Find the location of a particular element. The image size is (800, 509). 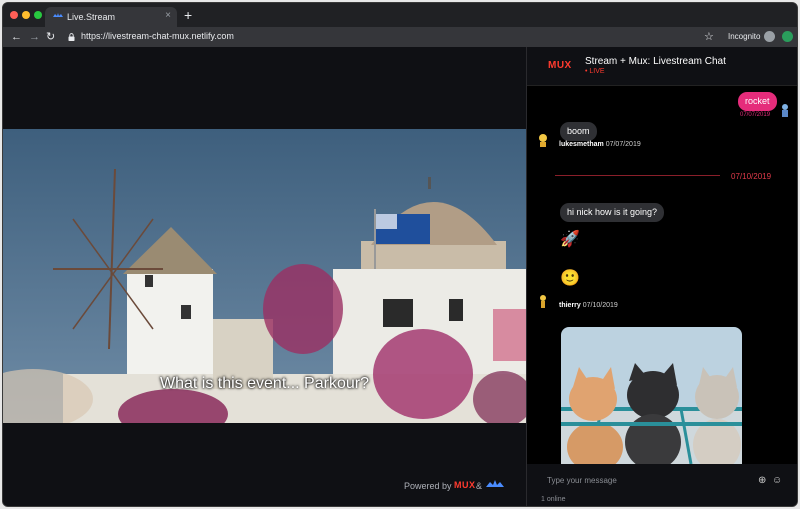

video-caption: What is this event... Parkour? is located at coordinates (264, 383).